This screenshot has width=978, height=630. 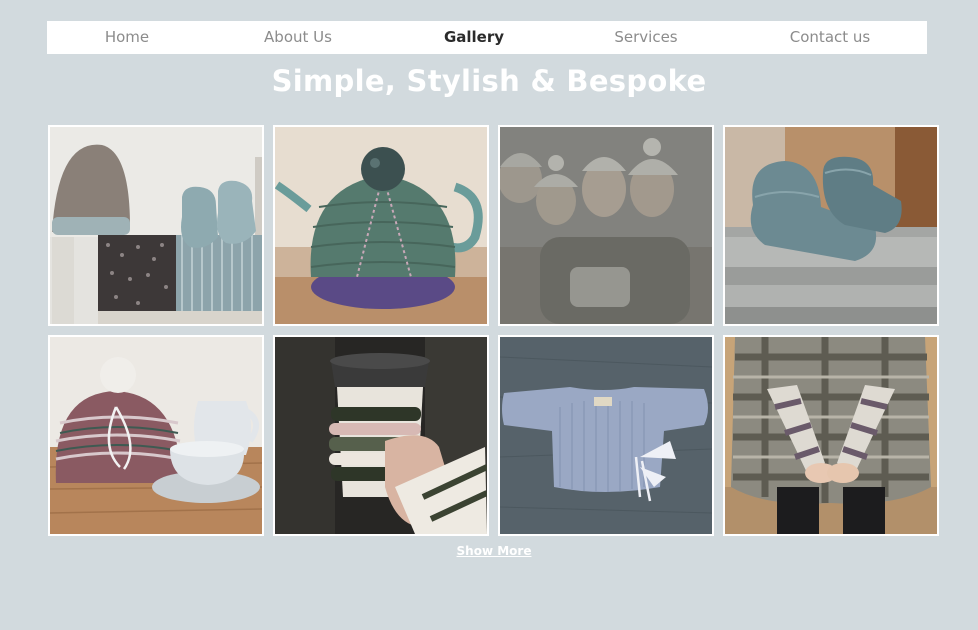 I want to click on gallery-image-booties-blanket, so click(x=831, y=225).